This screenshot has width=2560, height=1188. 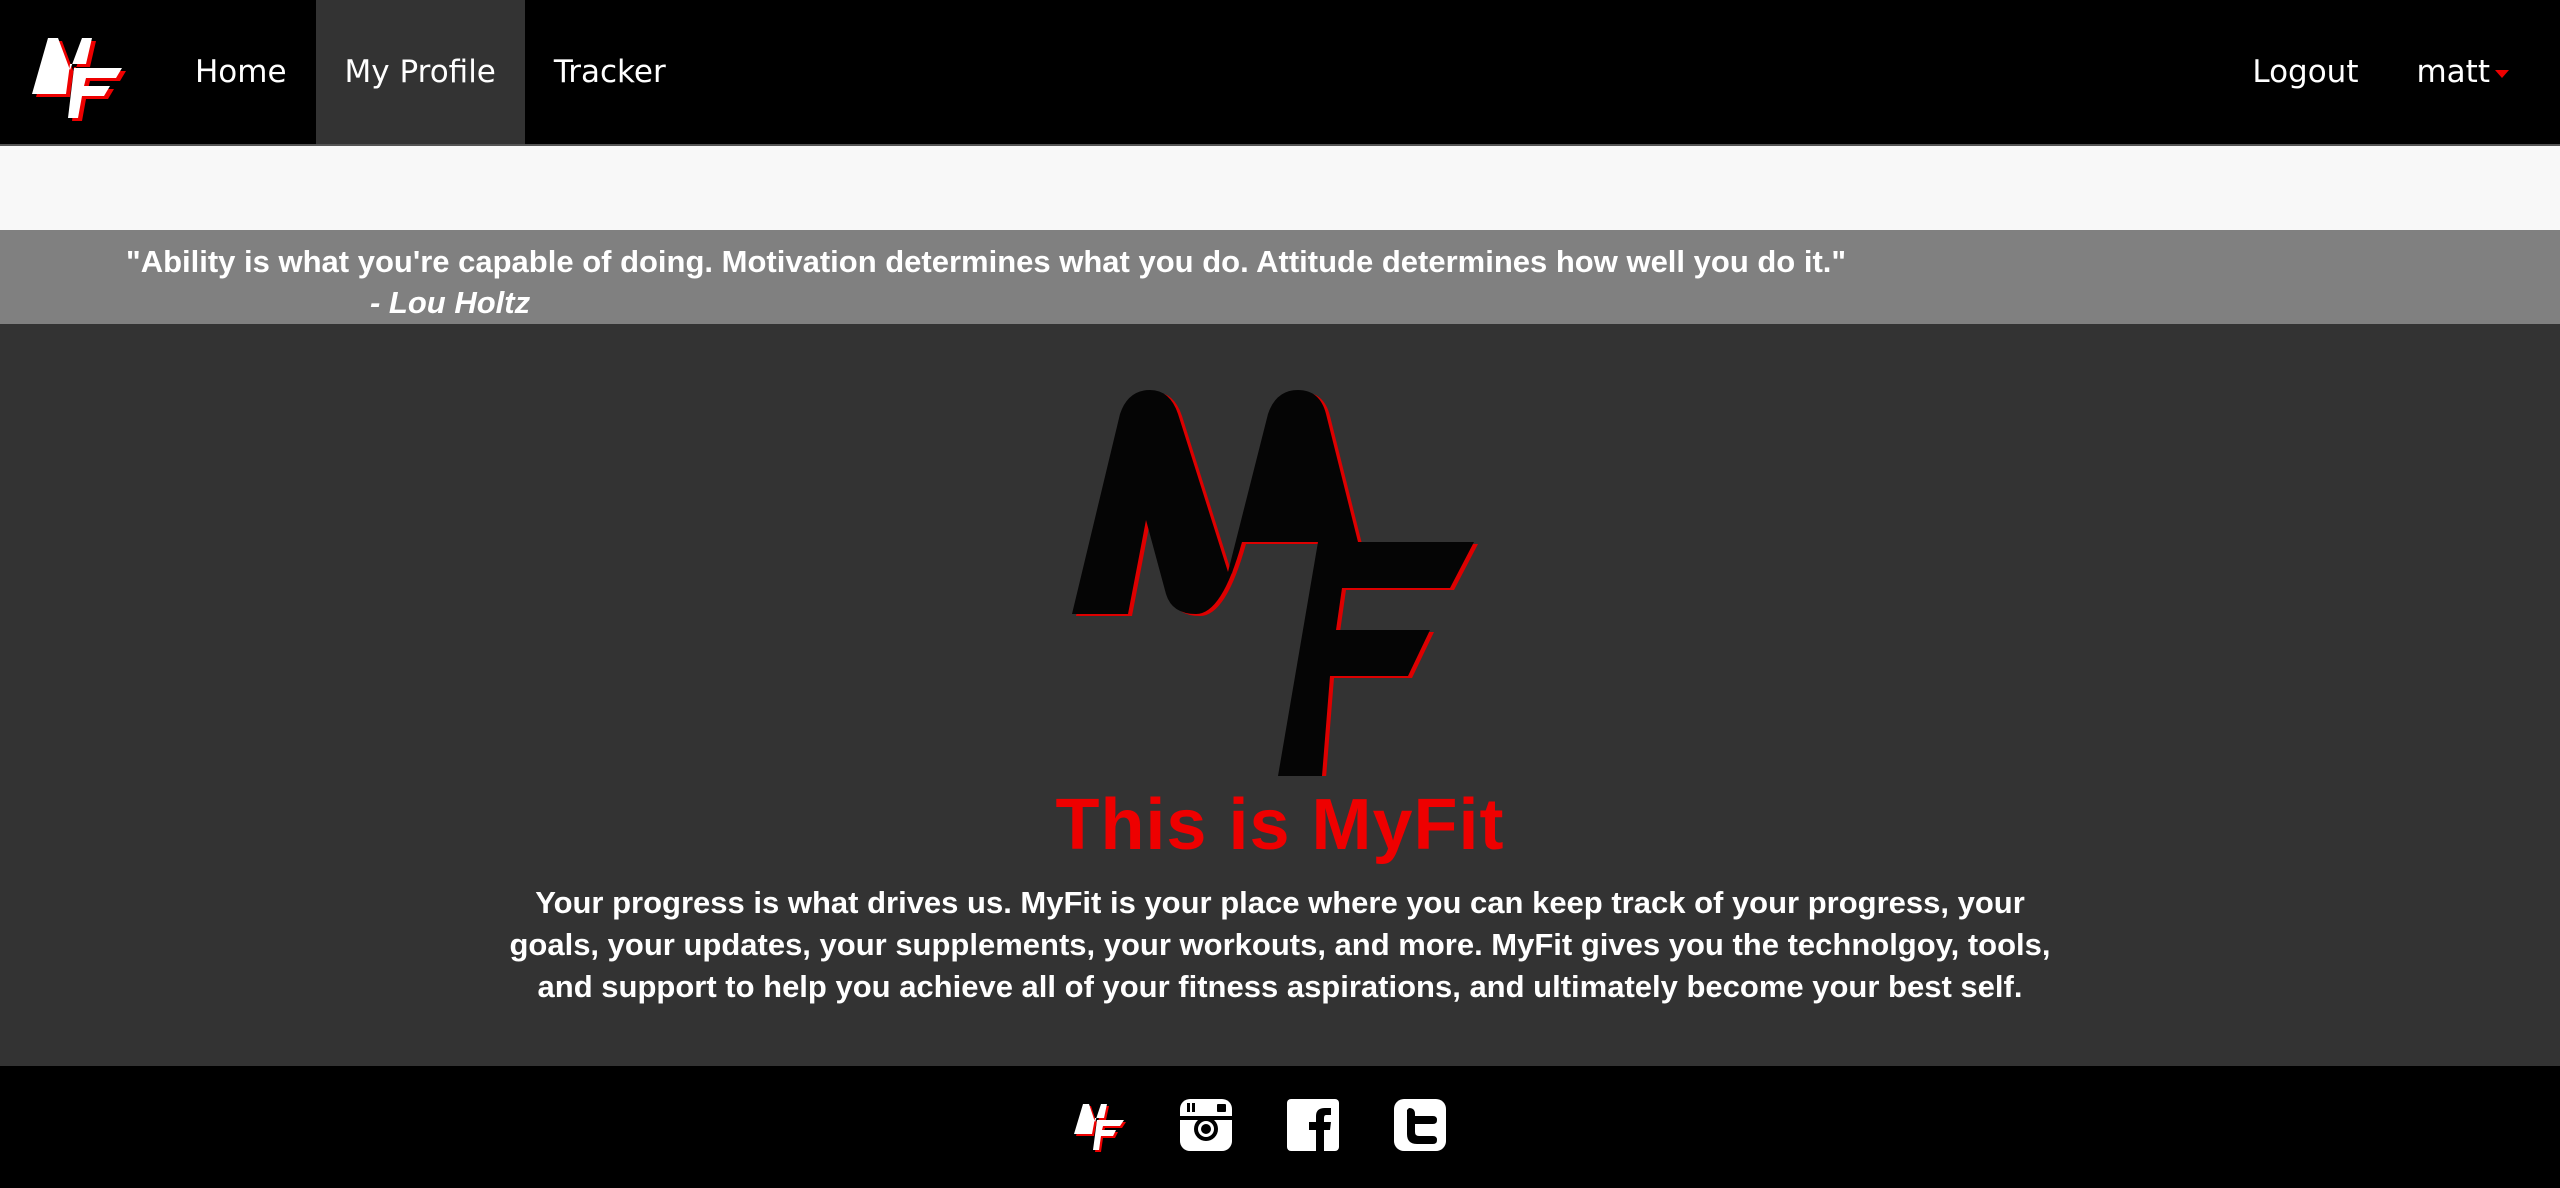 What do you see at coordinates (610, 72) in the screenshot?
I see `nav-tracker-link: Tracker` at bounding box center [610, 72].